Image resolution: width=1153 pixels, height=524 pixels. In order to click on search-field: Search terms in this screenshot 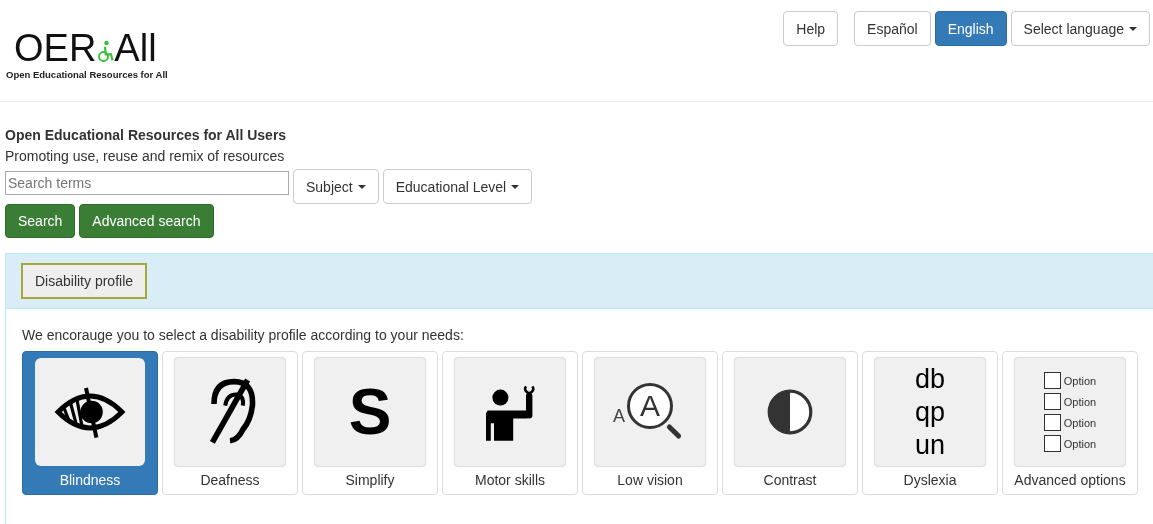, I will do `click(147, 183)`.